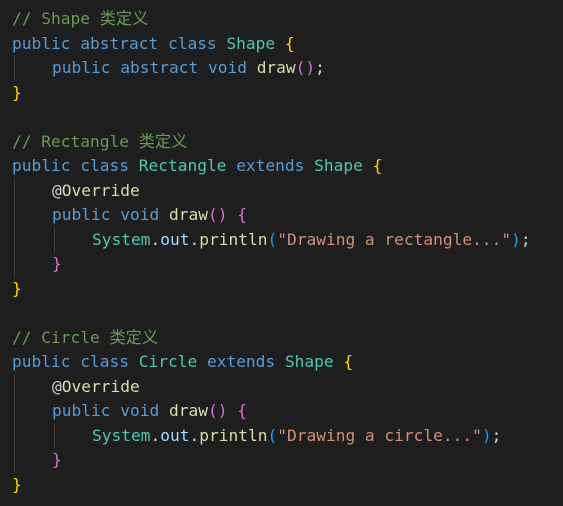 Image resolution: width=563 pixels, height=506 pixels. Describe the element at coordinates (287, 19) in the screenshot. I see `code-line-1: // Shape 类定义` at that location.